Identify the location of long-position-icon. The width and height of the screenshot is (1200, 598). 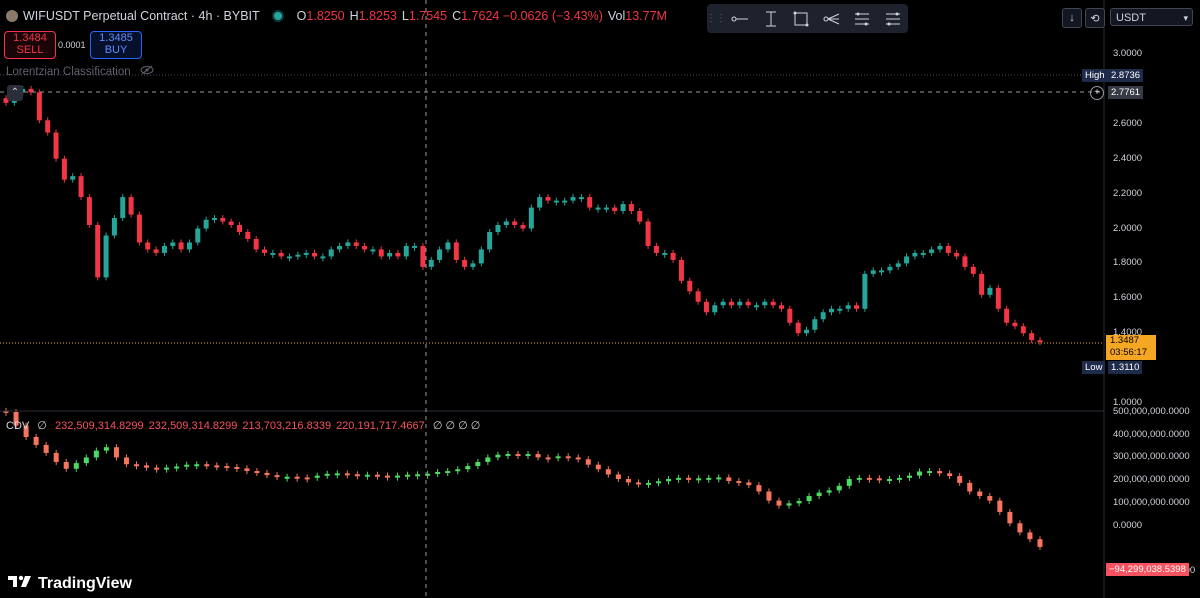
(893, 18).